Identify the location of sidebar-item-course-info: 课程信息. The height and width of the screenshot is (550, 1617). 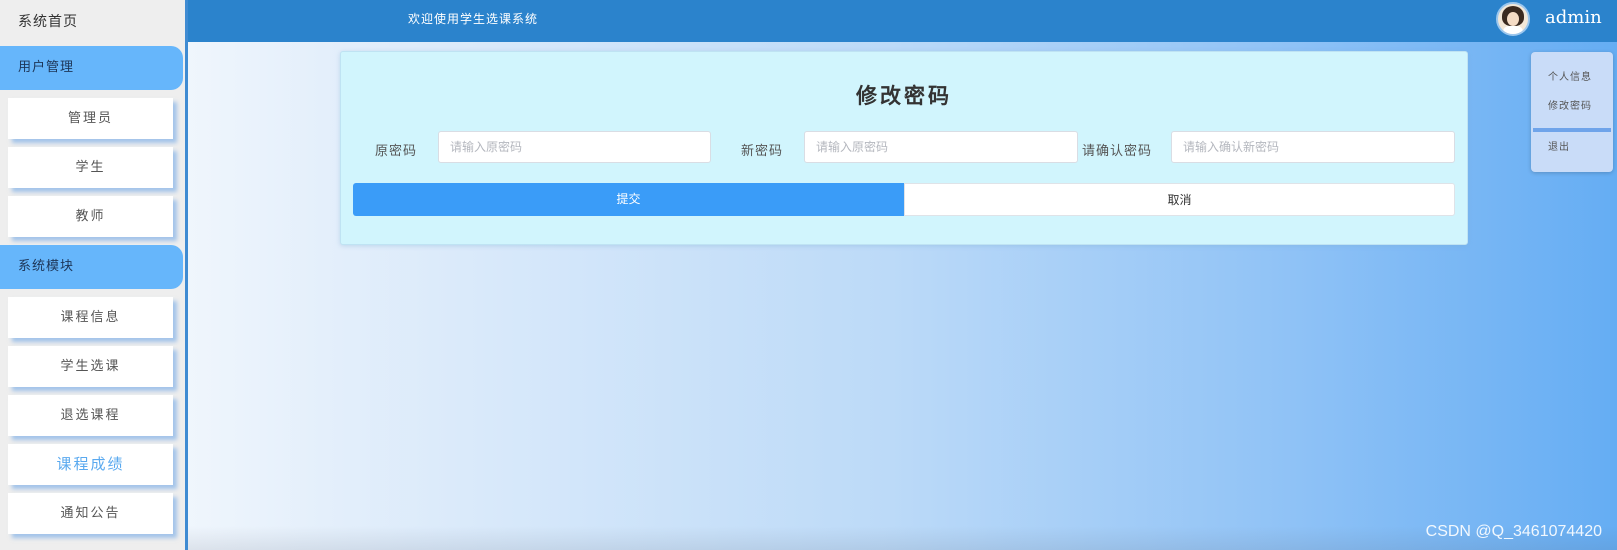
(90, 317).